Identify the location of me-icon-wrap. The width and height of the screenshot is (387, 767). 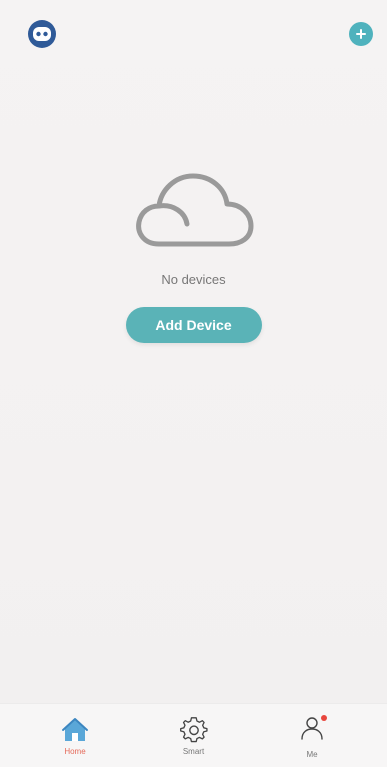
(312, 730).